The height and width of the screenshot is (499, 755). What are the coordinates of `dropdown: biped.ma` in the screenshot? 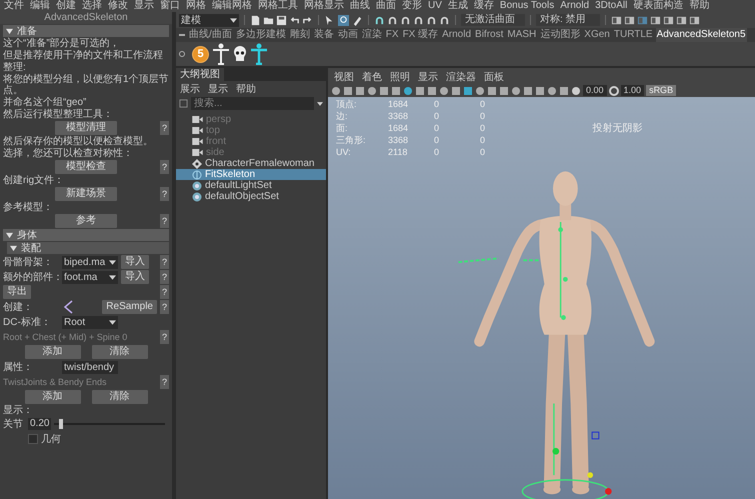 It's located at (90, 262).